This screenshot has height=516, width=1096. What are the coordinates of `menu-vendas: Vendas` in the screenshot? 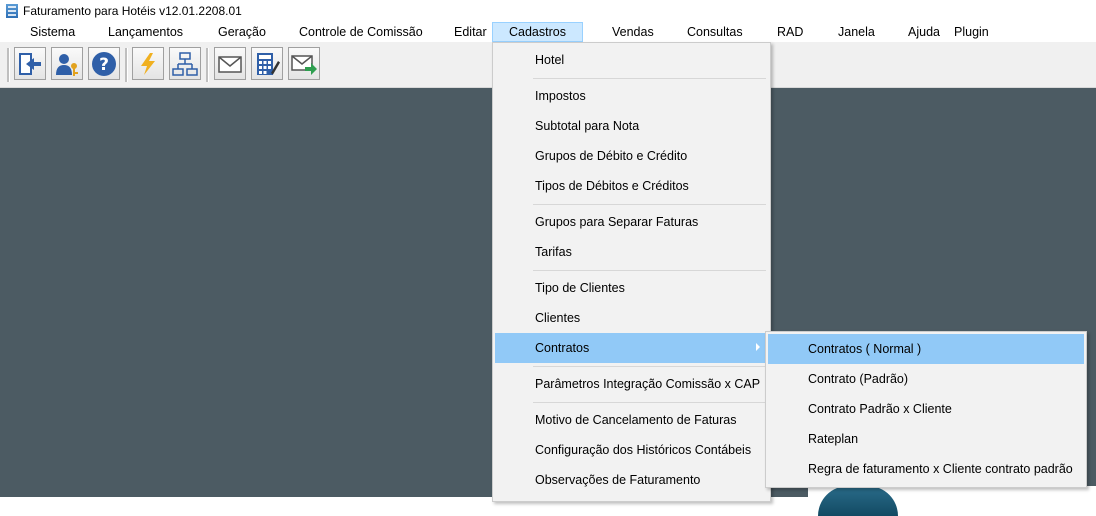 It's located at (633, 32).